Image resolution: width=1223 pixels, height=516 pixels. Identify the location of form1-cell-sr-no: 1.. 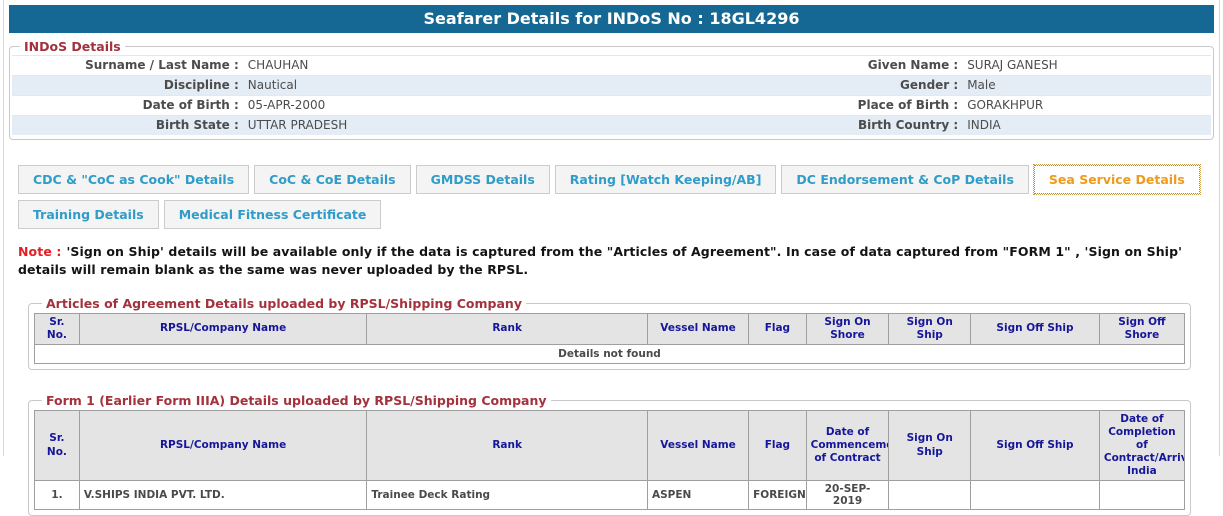
(57, 495).